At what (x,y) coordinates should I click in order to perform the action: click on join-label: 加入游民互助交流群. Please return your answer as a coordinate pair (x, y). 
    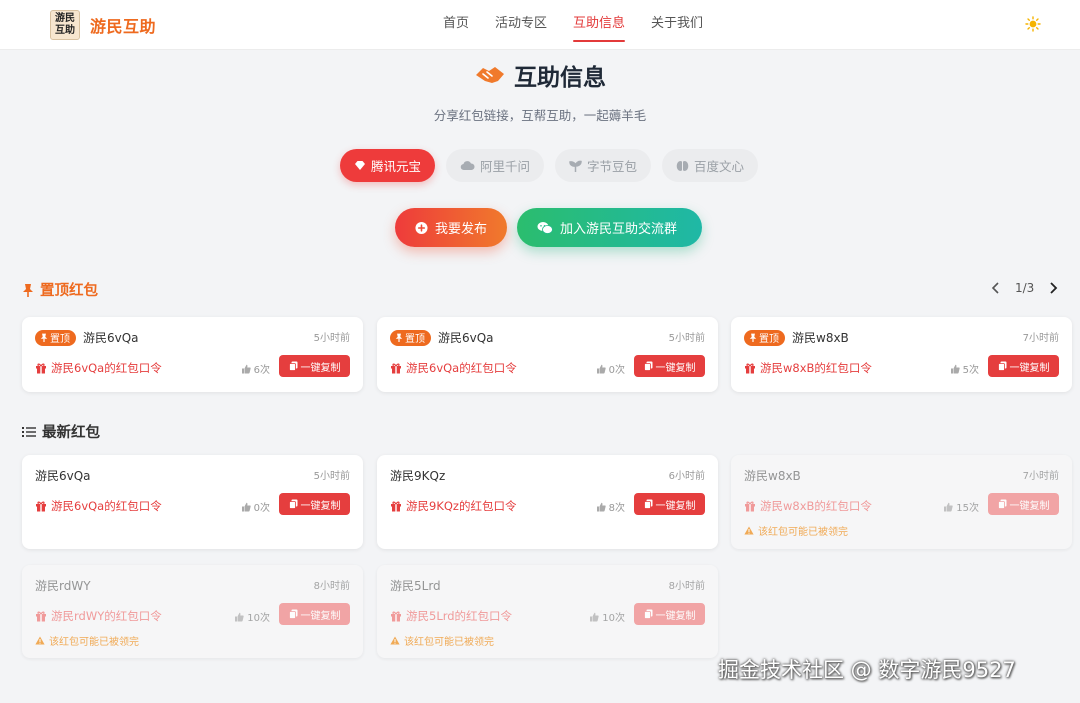
    Looking at the image, I should click on (619, 229).